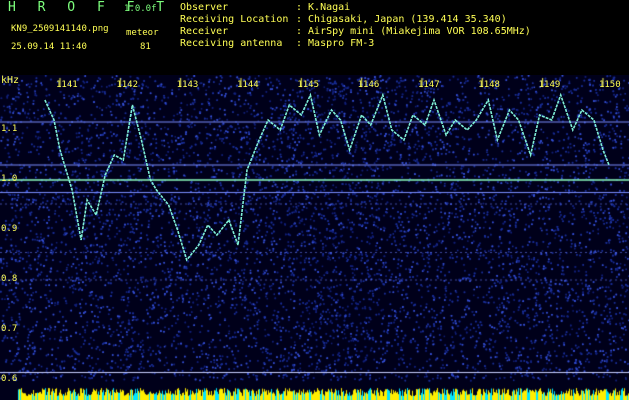  Describe the element at coordinates (142, 33) in the screenshot. I see `station-tag: meteor` at that location.